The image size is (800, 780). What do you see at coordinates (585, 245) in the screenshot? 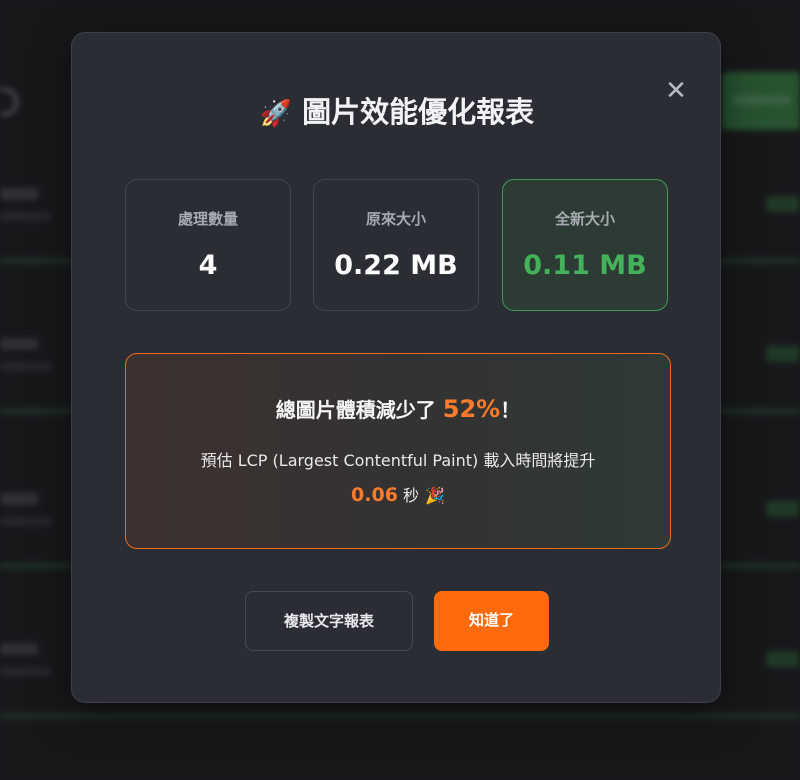
I see `stat-card-new-size: 全新大小 0.11 MB` at bounding box center [585, 245].